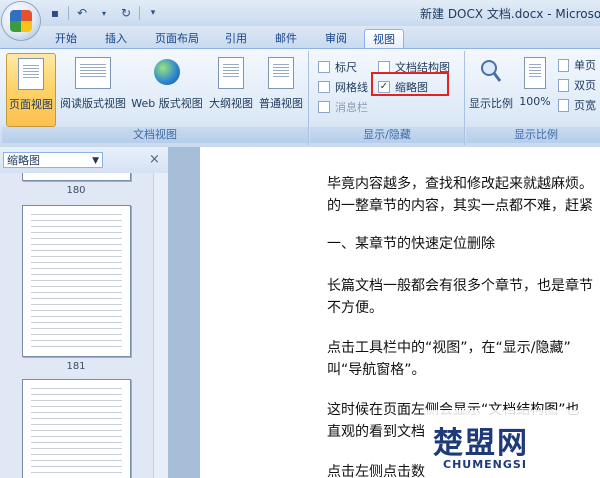  I want to click on ribbon-tabs: 开始 插入 页面布局 引用 邮件 审阅 视图, so click(300, 37).